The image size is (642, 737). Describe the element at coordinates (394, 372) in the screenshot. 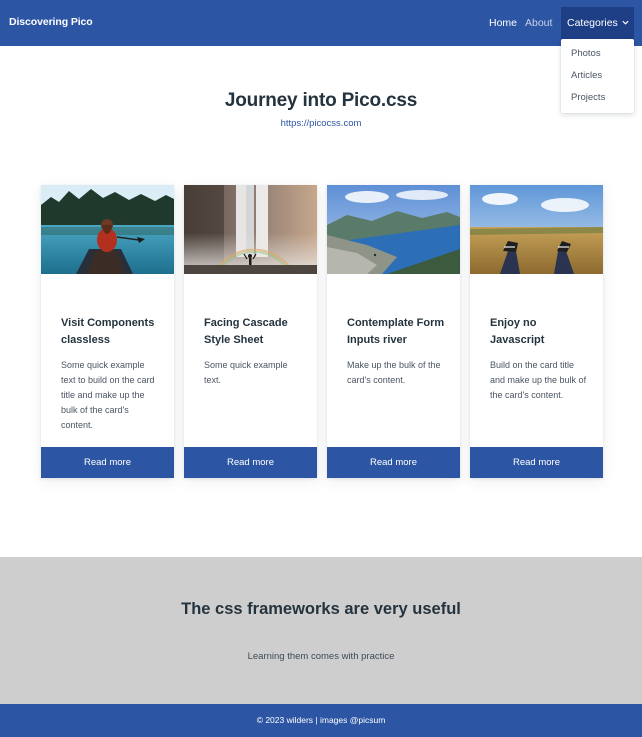

I see `card-text: Make up the bulk of the card's content.` at that location.